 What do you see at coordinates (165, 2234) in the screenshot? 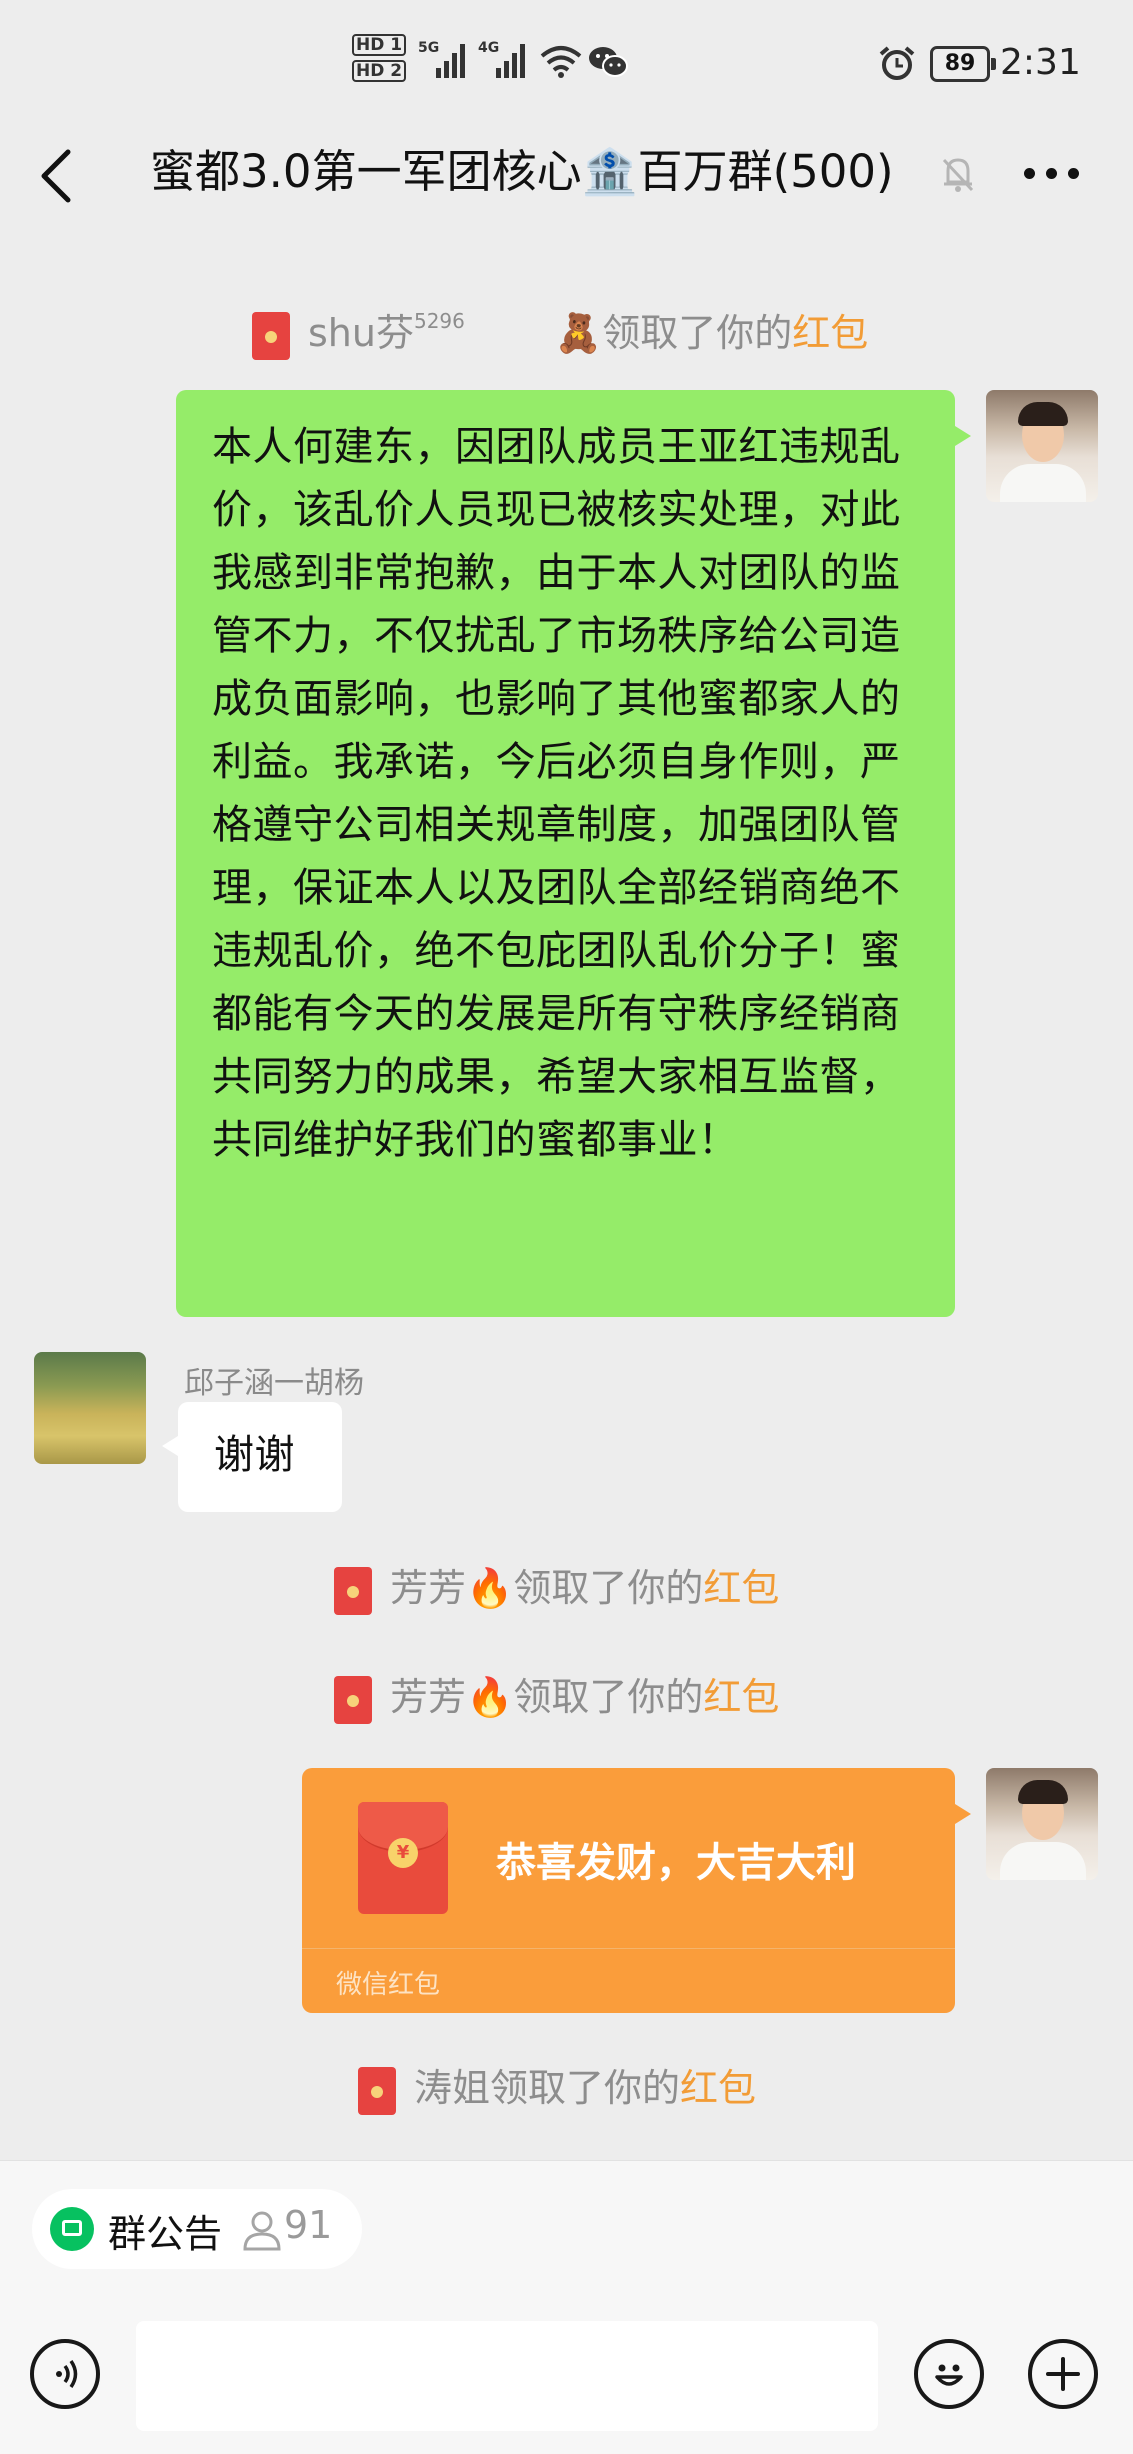
I see `group-notice-label: 群公告` at bounding box center [165, 2234].